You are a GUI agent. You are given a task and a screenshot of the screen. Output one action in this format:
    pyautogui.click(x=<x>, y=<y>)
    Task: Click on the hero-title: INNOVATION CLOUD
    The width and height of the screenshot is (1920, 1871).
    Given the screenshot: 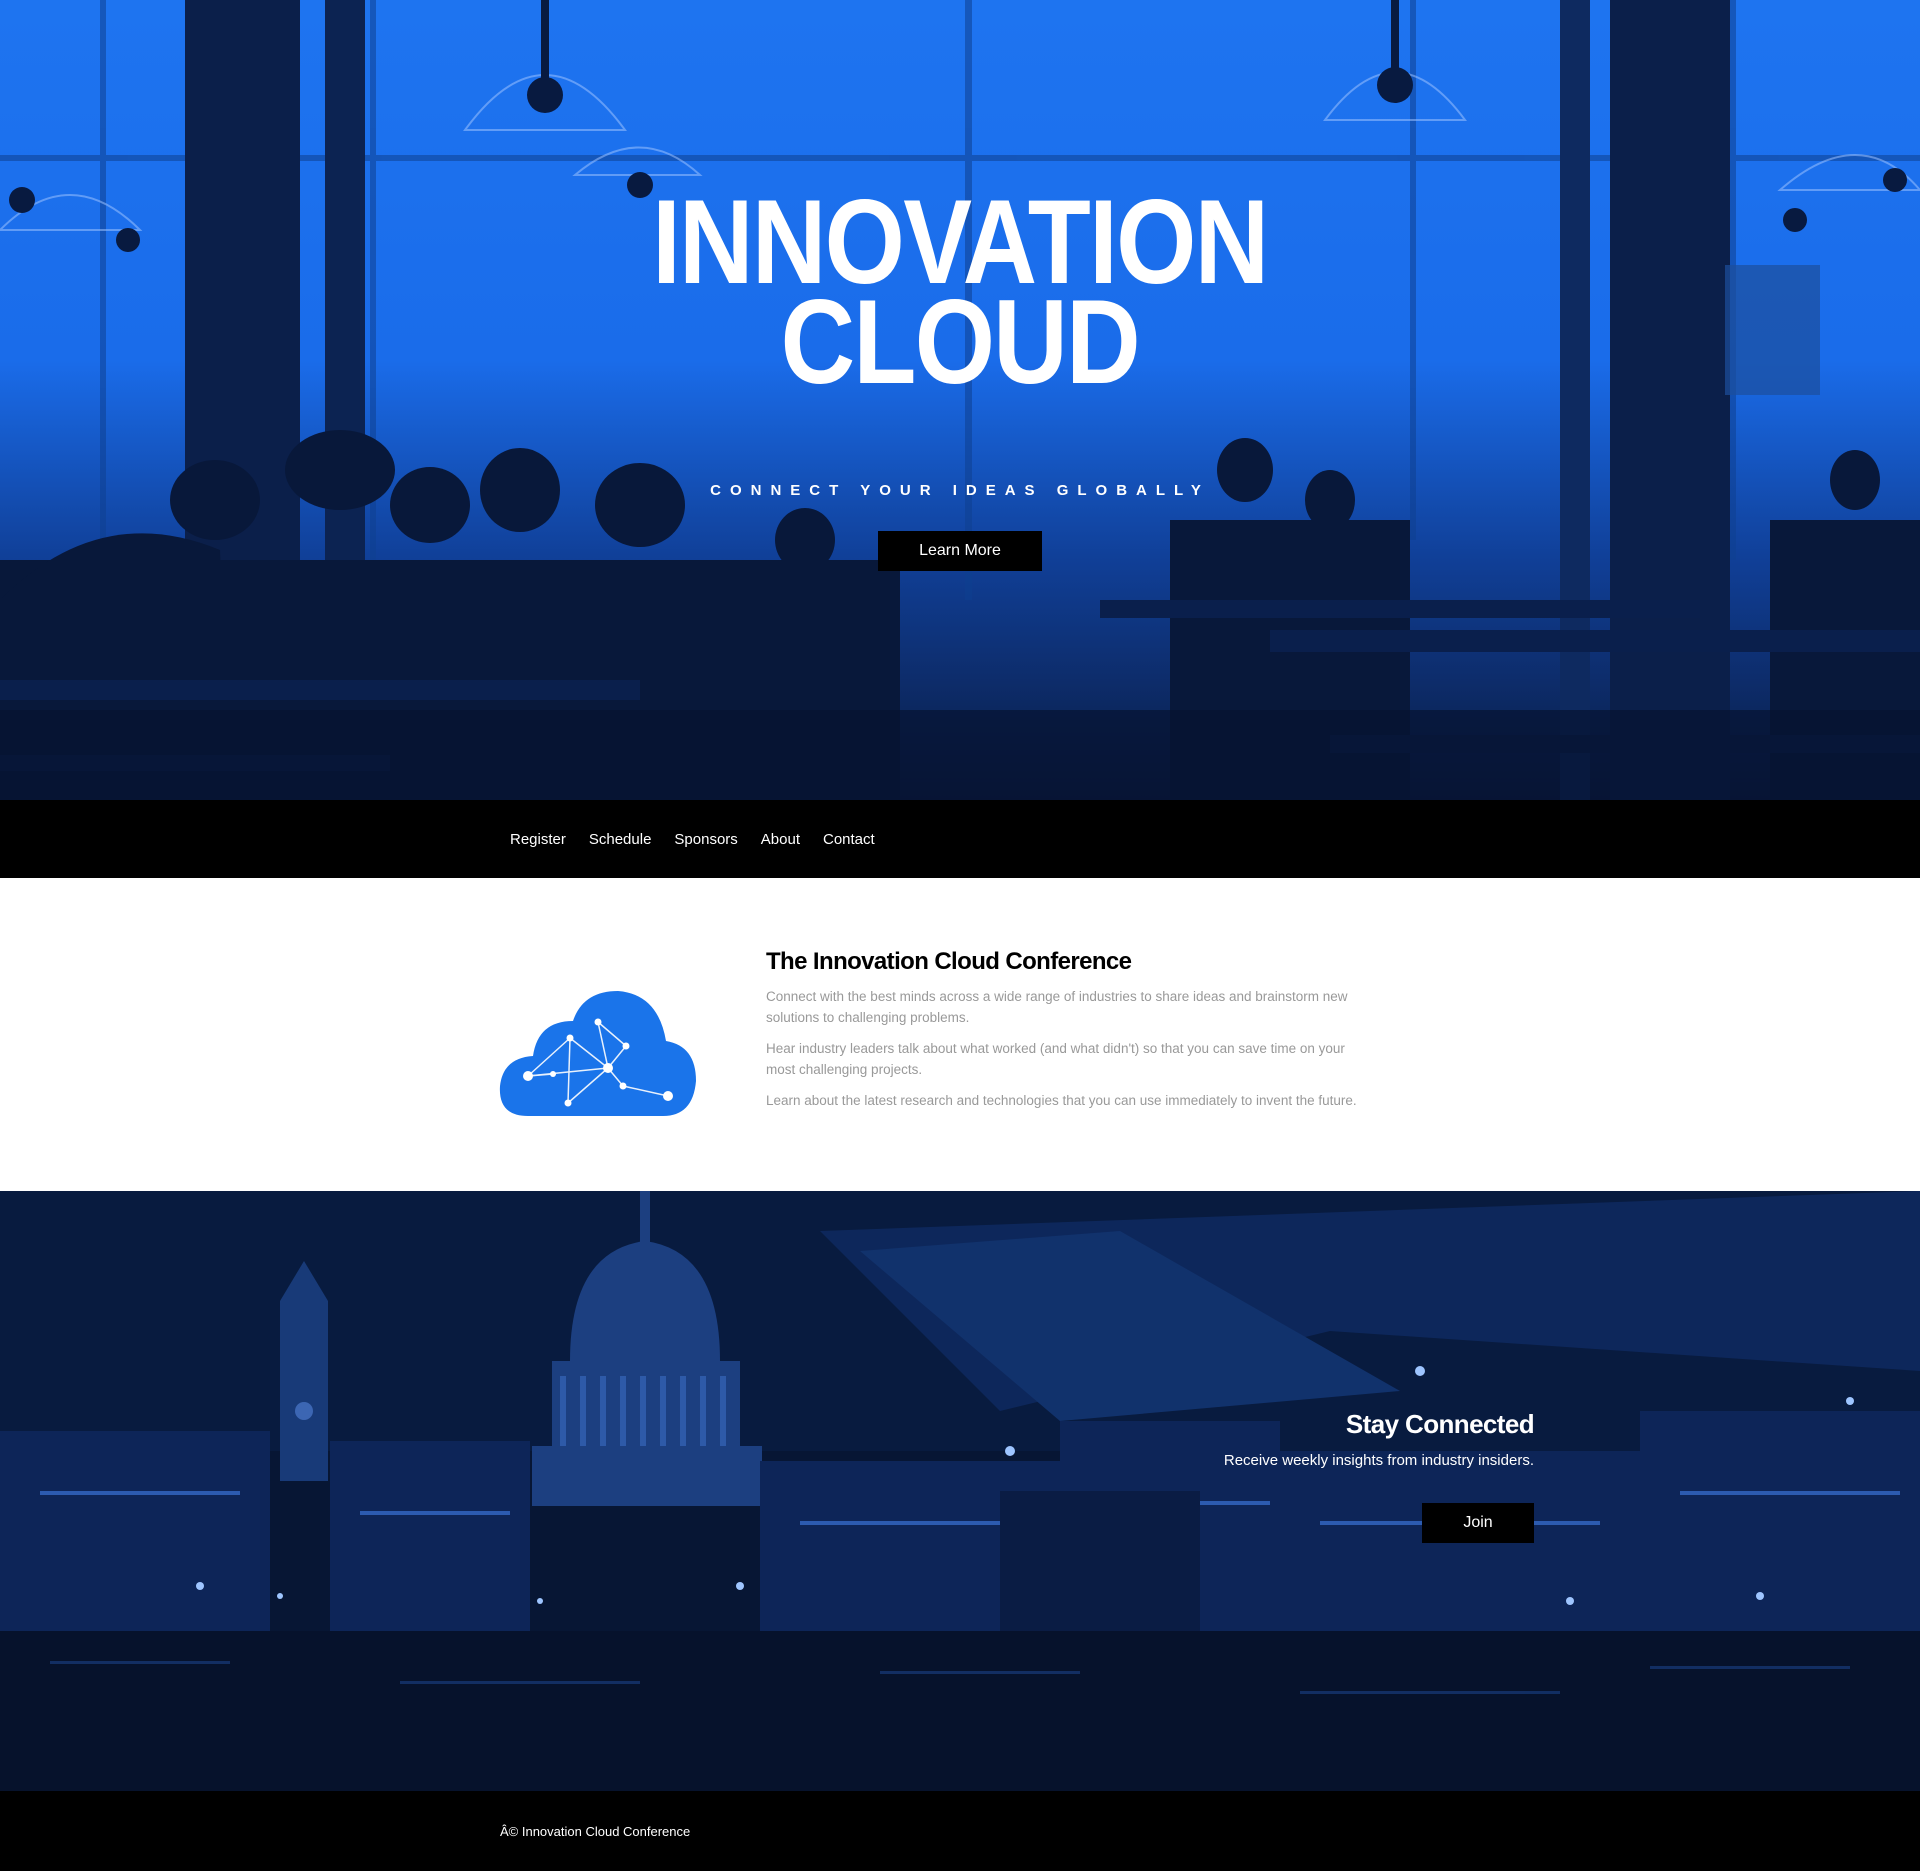 What is the action you would take?
    pyautogui.click(x=960, y=292)
    